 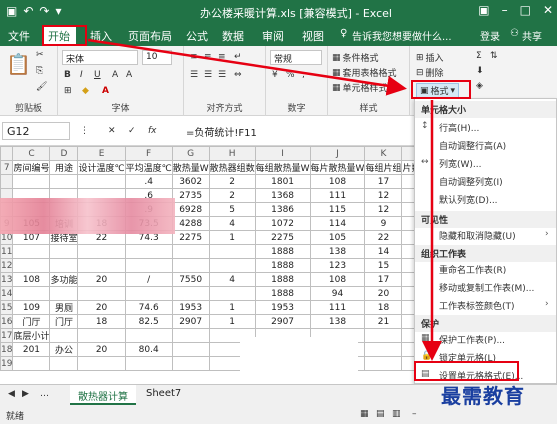 I want to click on column-header: J, so click(x=337, y=153).